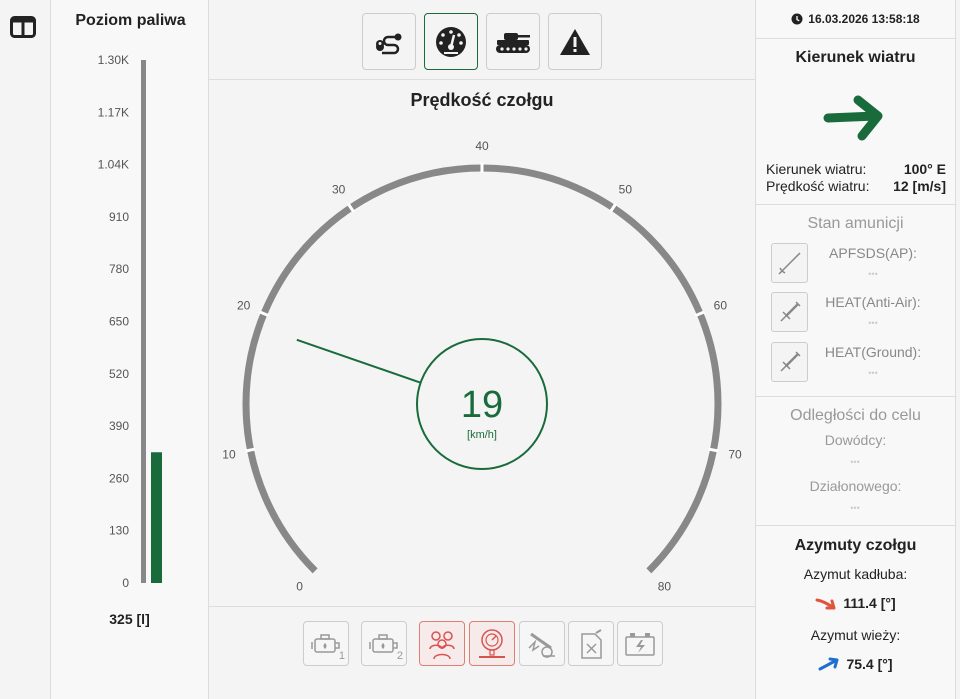 The image size is (960, 699). What do you see at coordinates (816, 169) in the screenshot?
I see `wind-direction-label: Kierunek wiatru:` at bounding box center [816, 169].